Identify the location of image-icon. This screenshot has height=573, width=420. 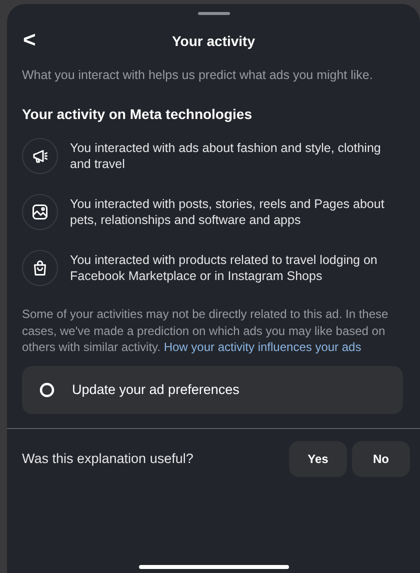
(40, 212).